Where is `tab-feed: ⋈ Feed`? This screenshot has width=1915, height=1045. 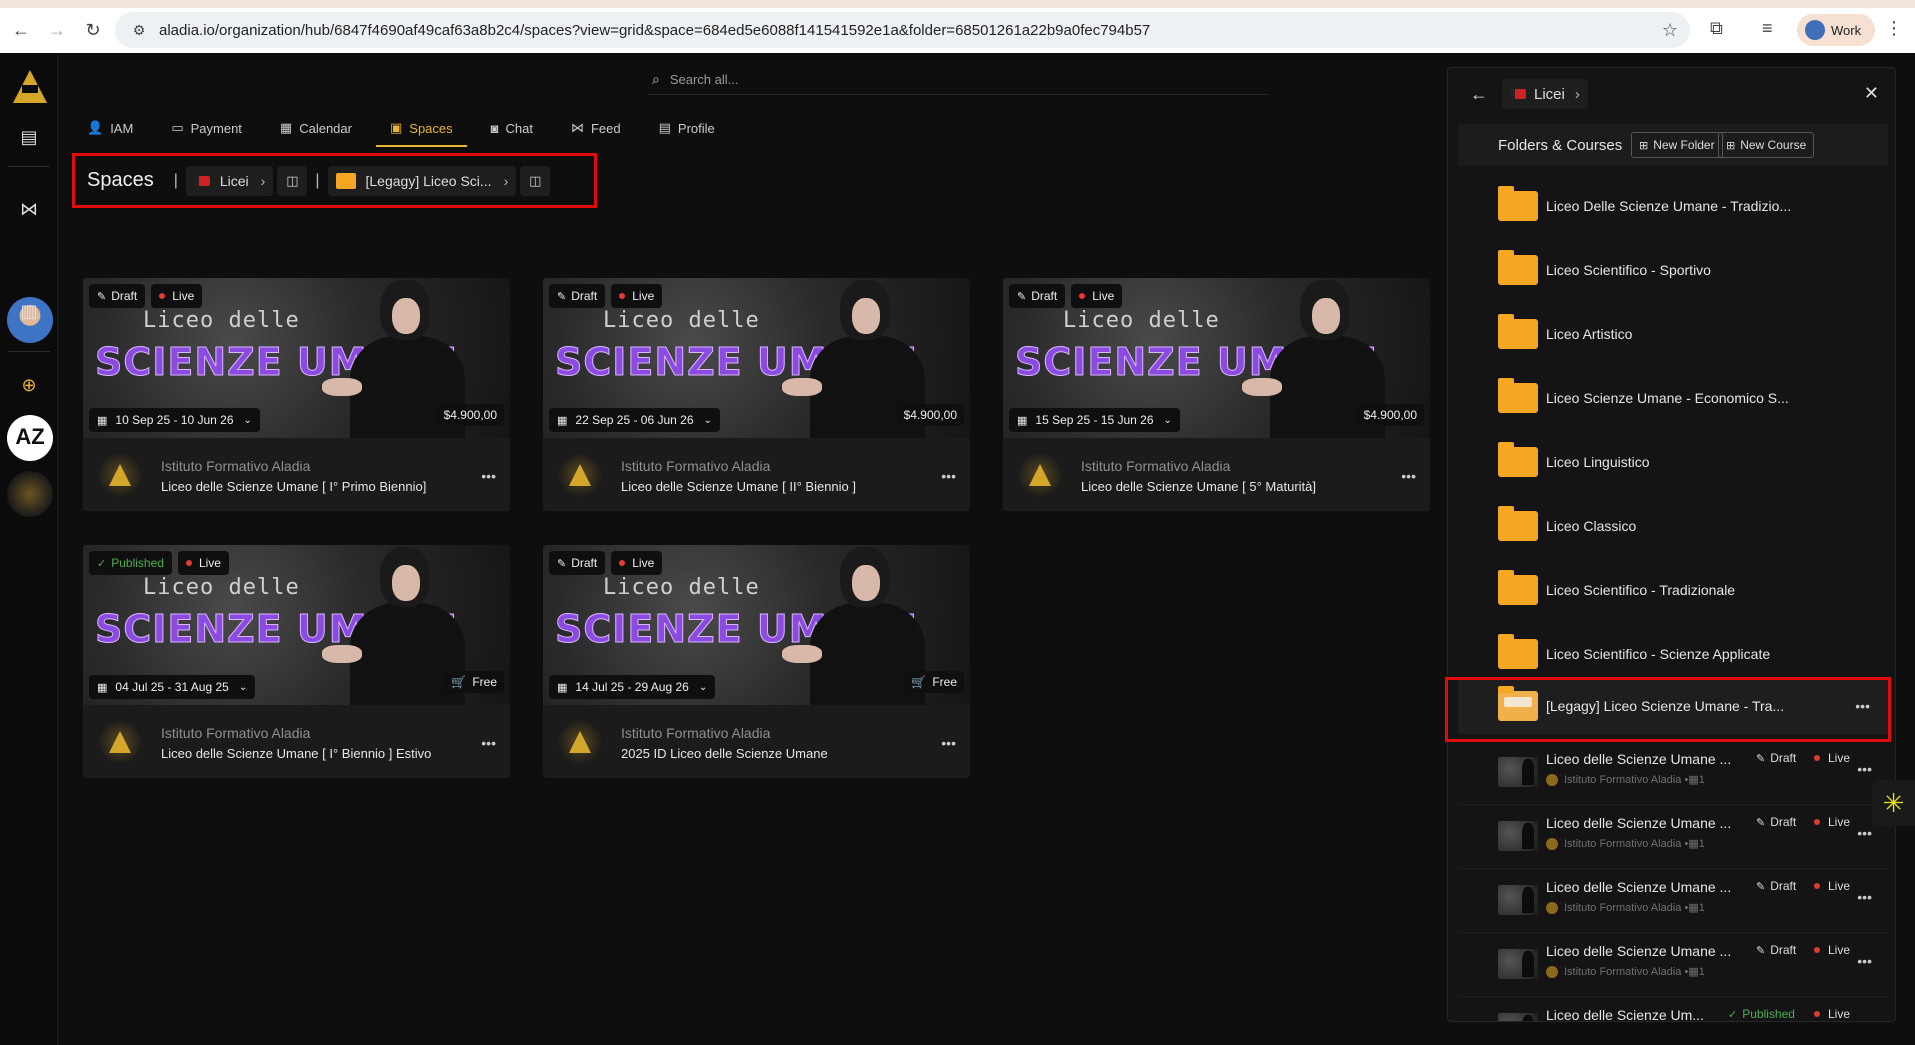
tab-feed: ⋈ Feed is located at coordinates (596, 128).